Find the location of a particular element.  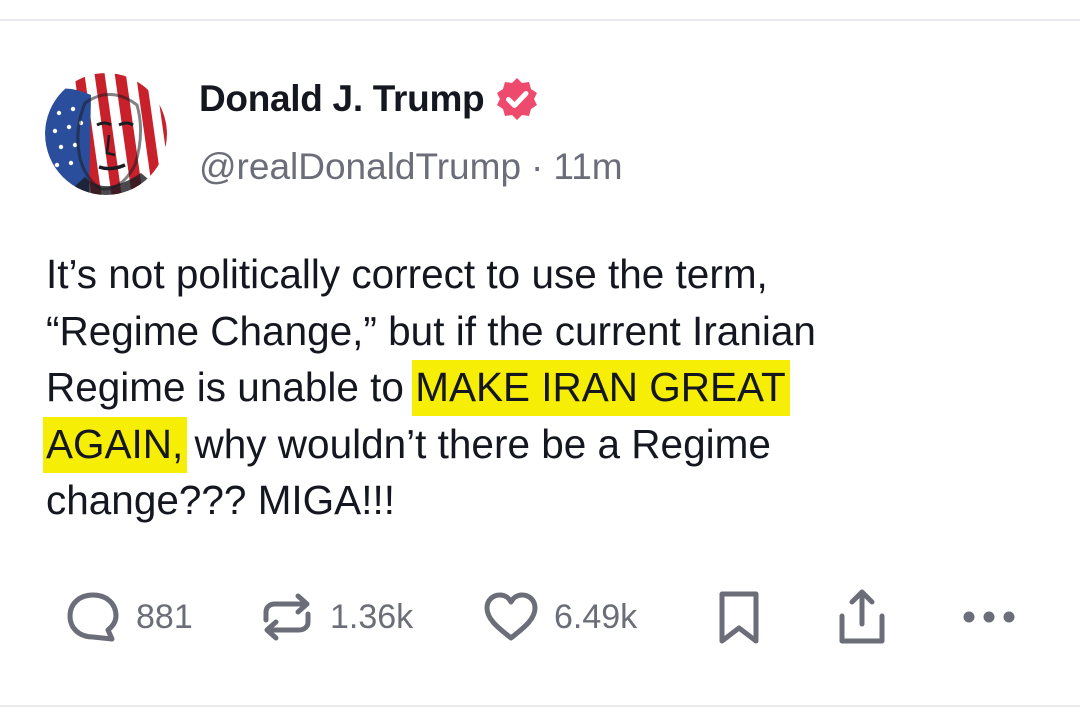

like-count: 6.49k is located at coordinates (596, 616).